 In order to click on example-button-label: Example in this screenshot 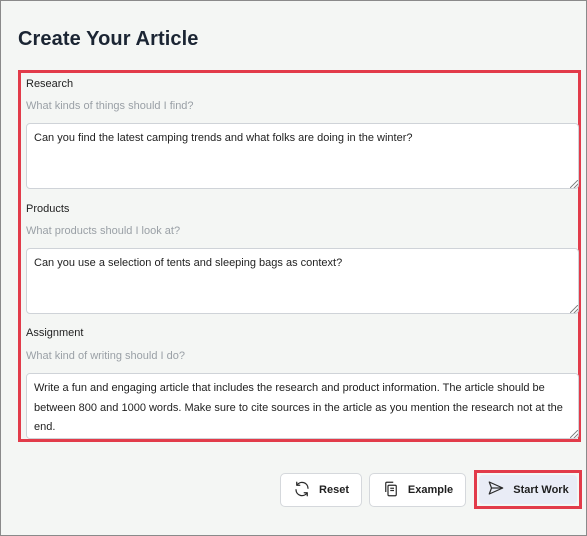, I will do `click(430, 490)`.